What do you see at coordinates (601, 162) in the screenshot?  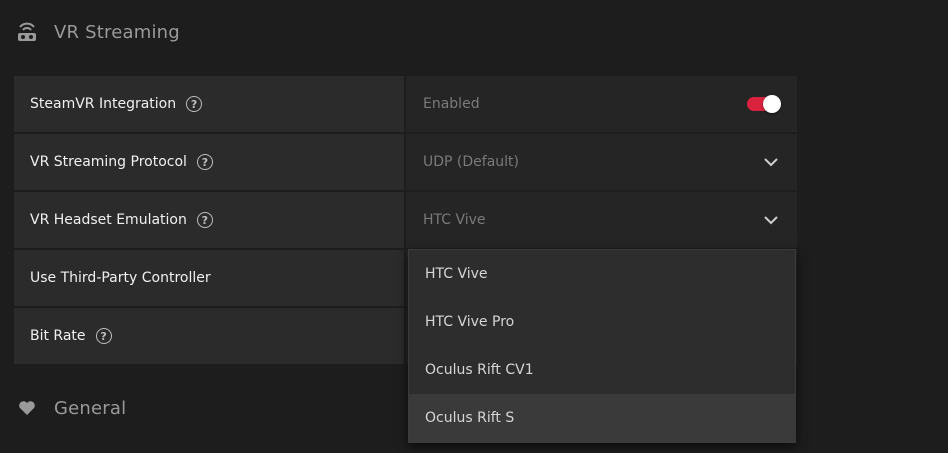 I see `protocol-select: UDP (Default)` at bounding box center [601, 162].